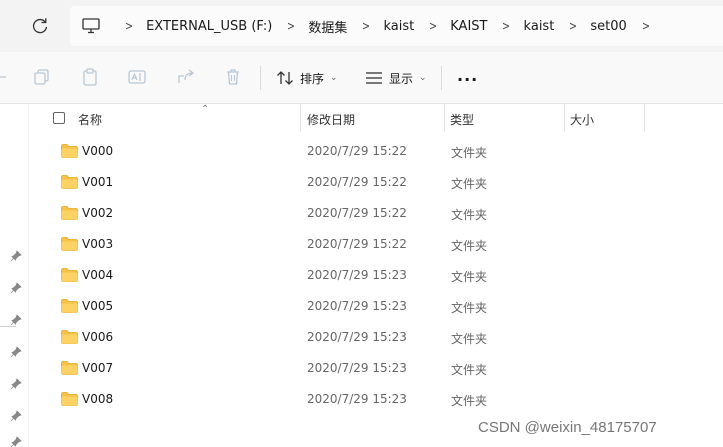  I want to click on sort-ascending-icon: ⌃, so click(205, 109).